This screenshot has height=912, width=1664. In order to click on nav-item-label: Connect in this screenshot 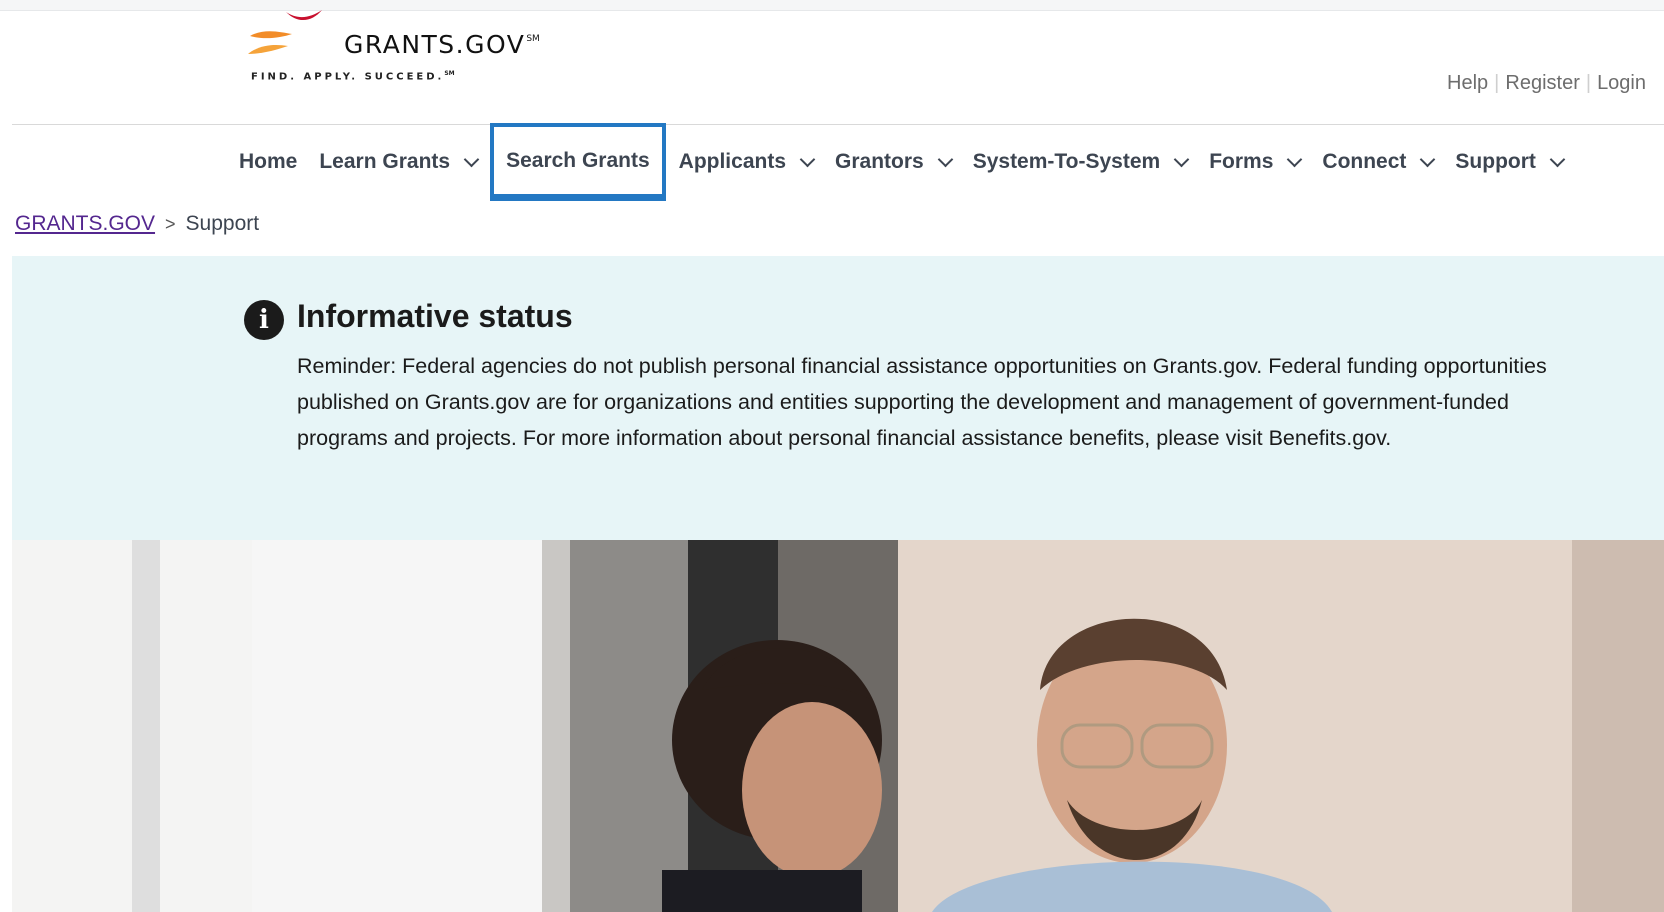, I will do `click(1364, 161)`.